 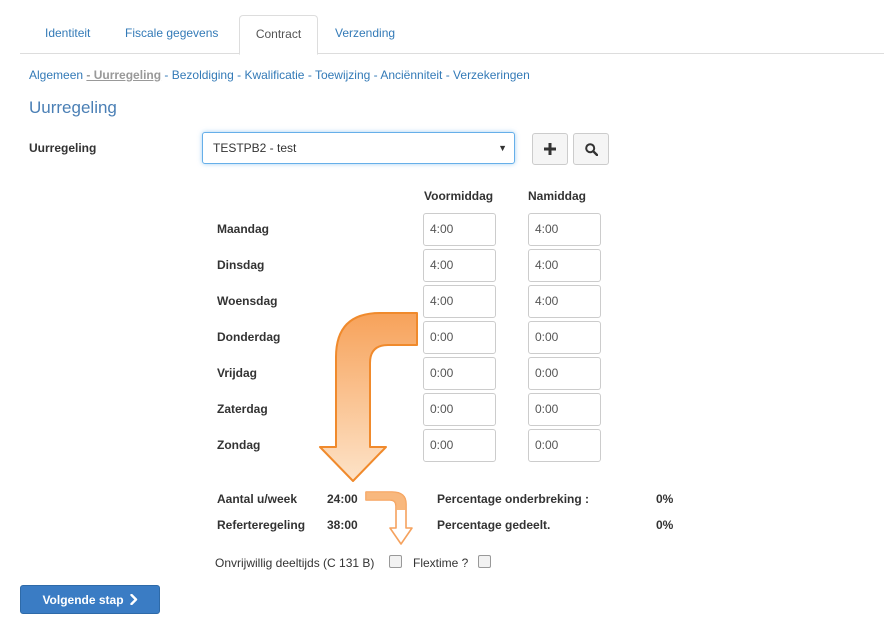 What do you see at coordinates (247, 301) in the screenshot?
I see `day-label-woensdag: Woensdag` at bounding box center [247, 301].